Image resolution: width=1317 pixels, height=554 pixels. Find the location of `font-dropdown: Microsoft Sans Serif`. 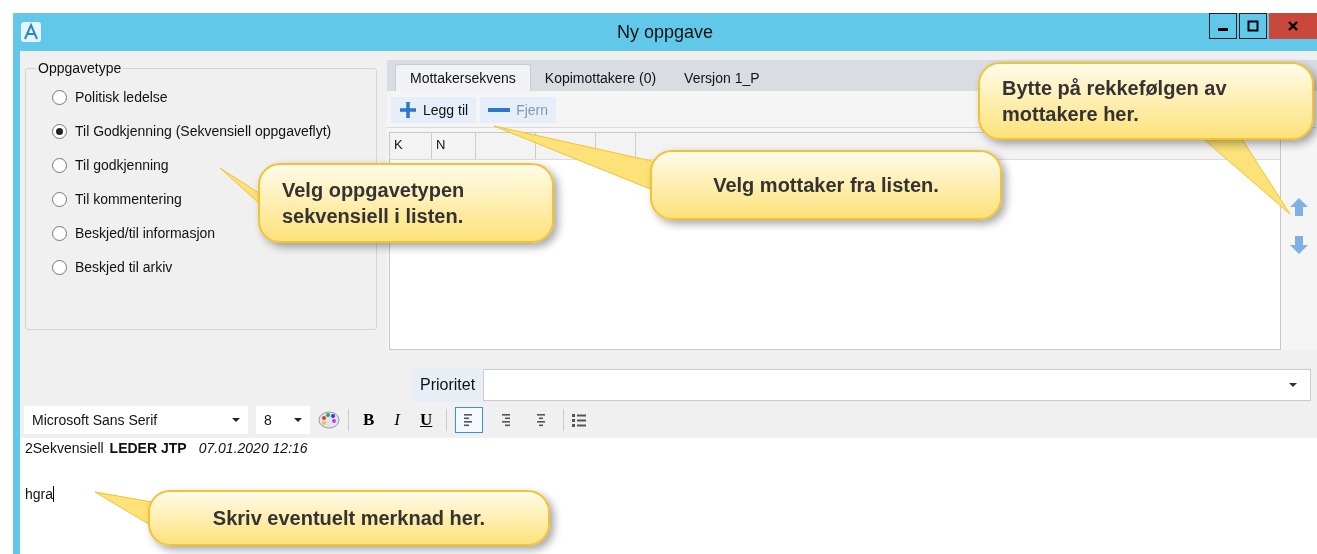

font-dropdown: Microsoft Sans Serif is located at coordinates (136, 420).